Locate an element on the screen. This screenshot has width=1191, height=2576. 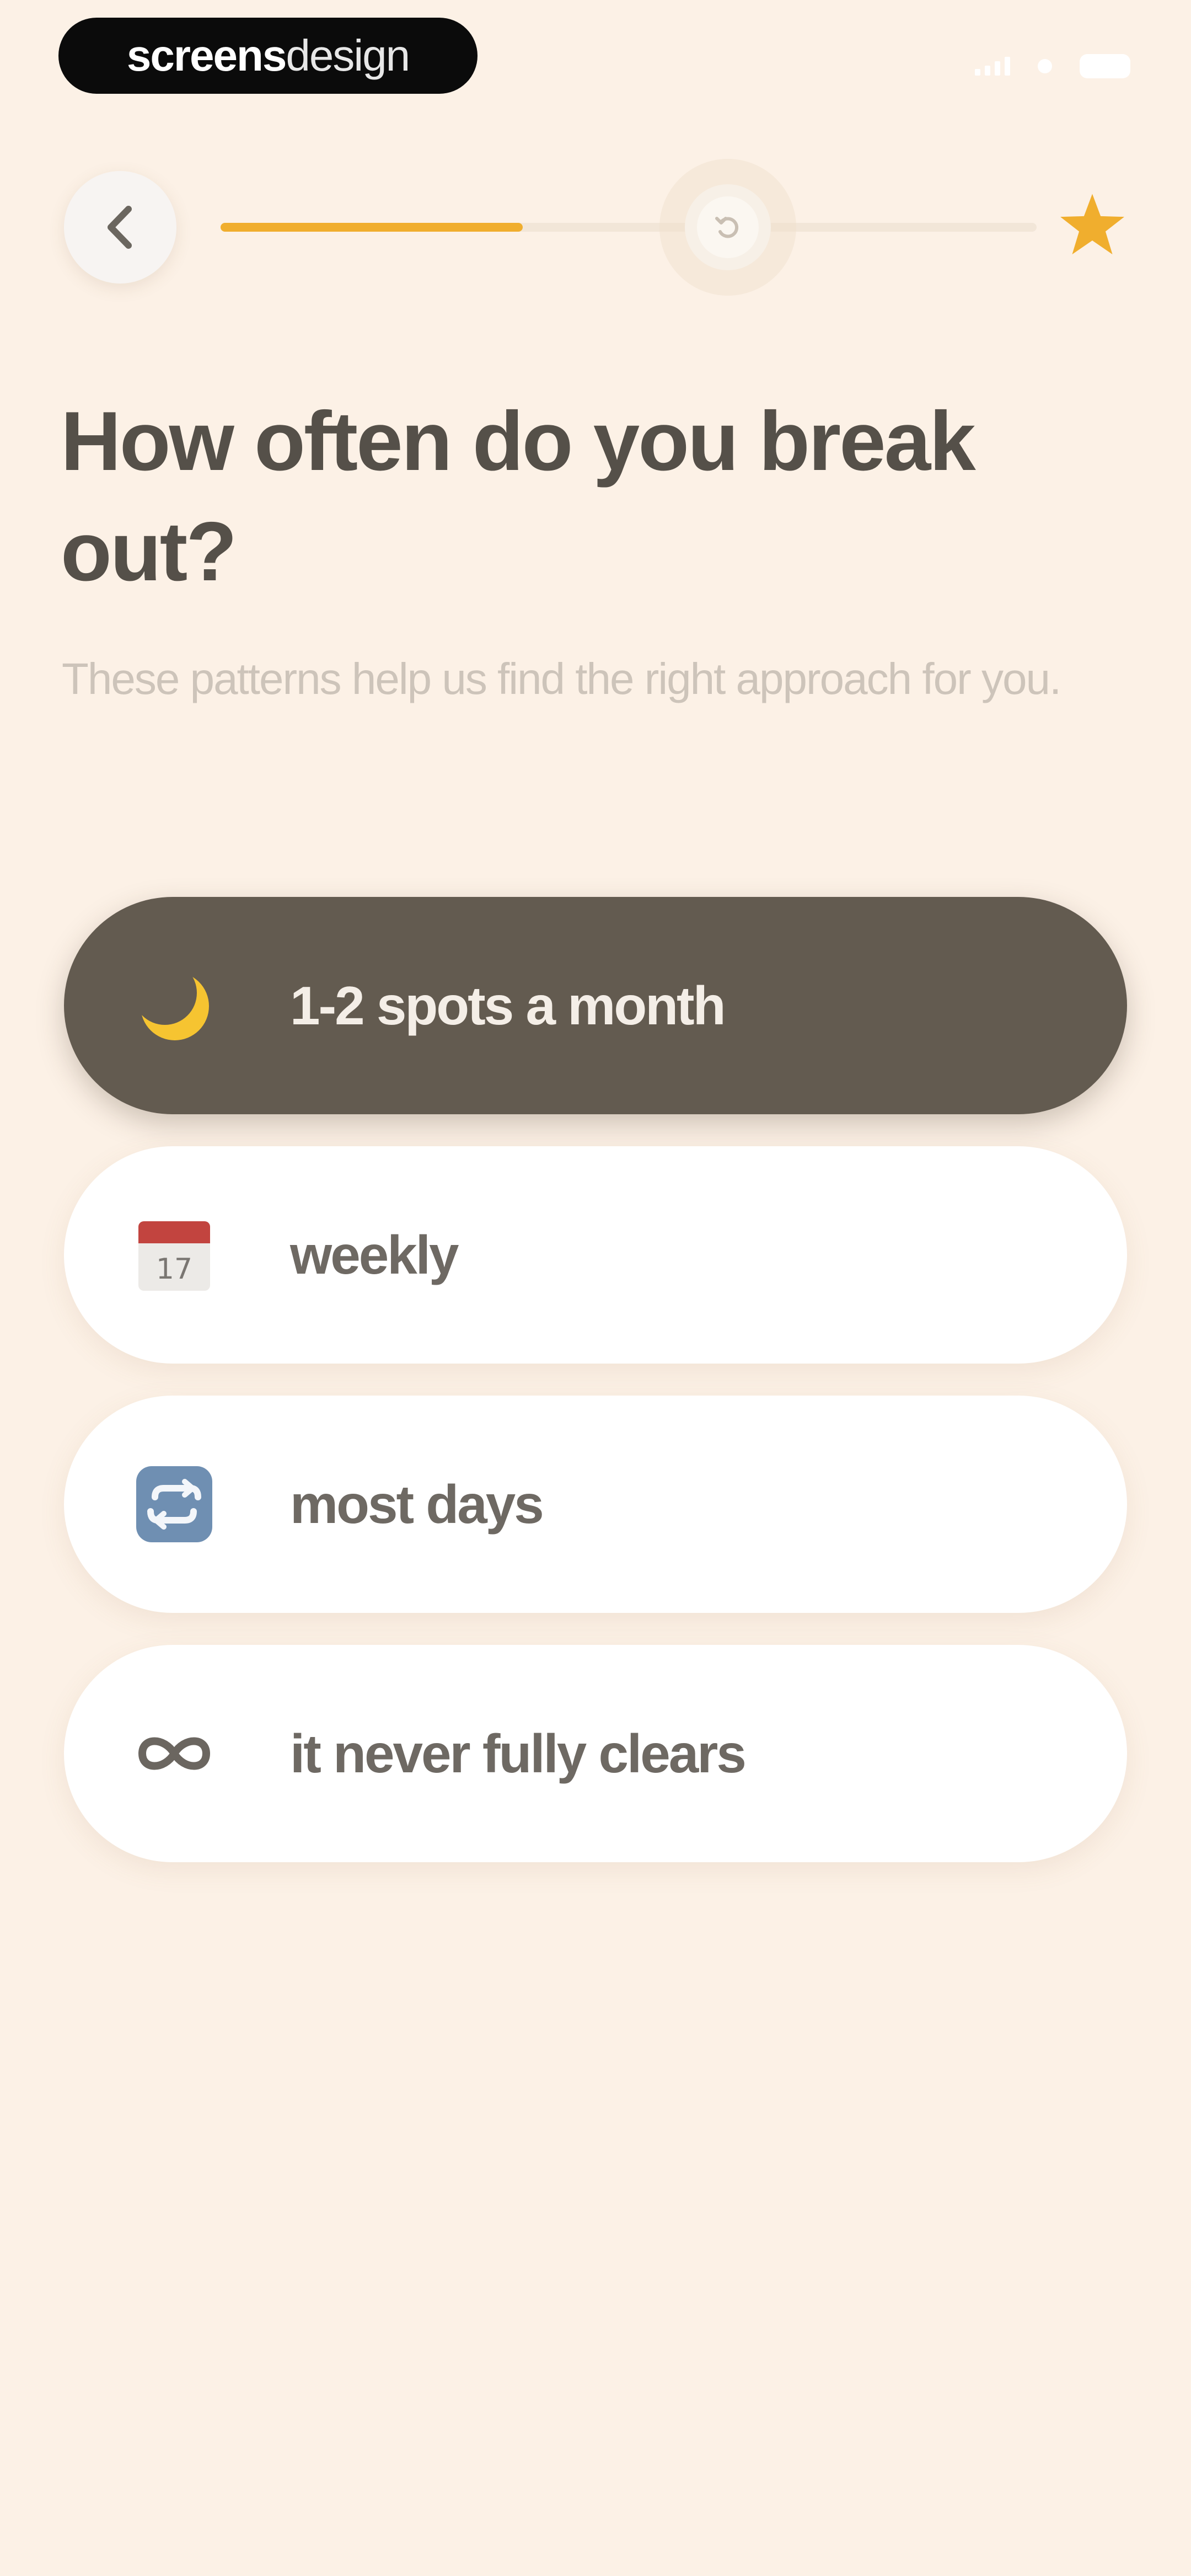
refresh-icon is located at coordinates (727, 227).